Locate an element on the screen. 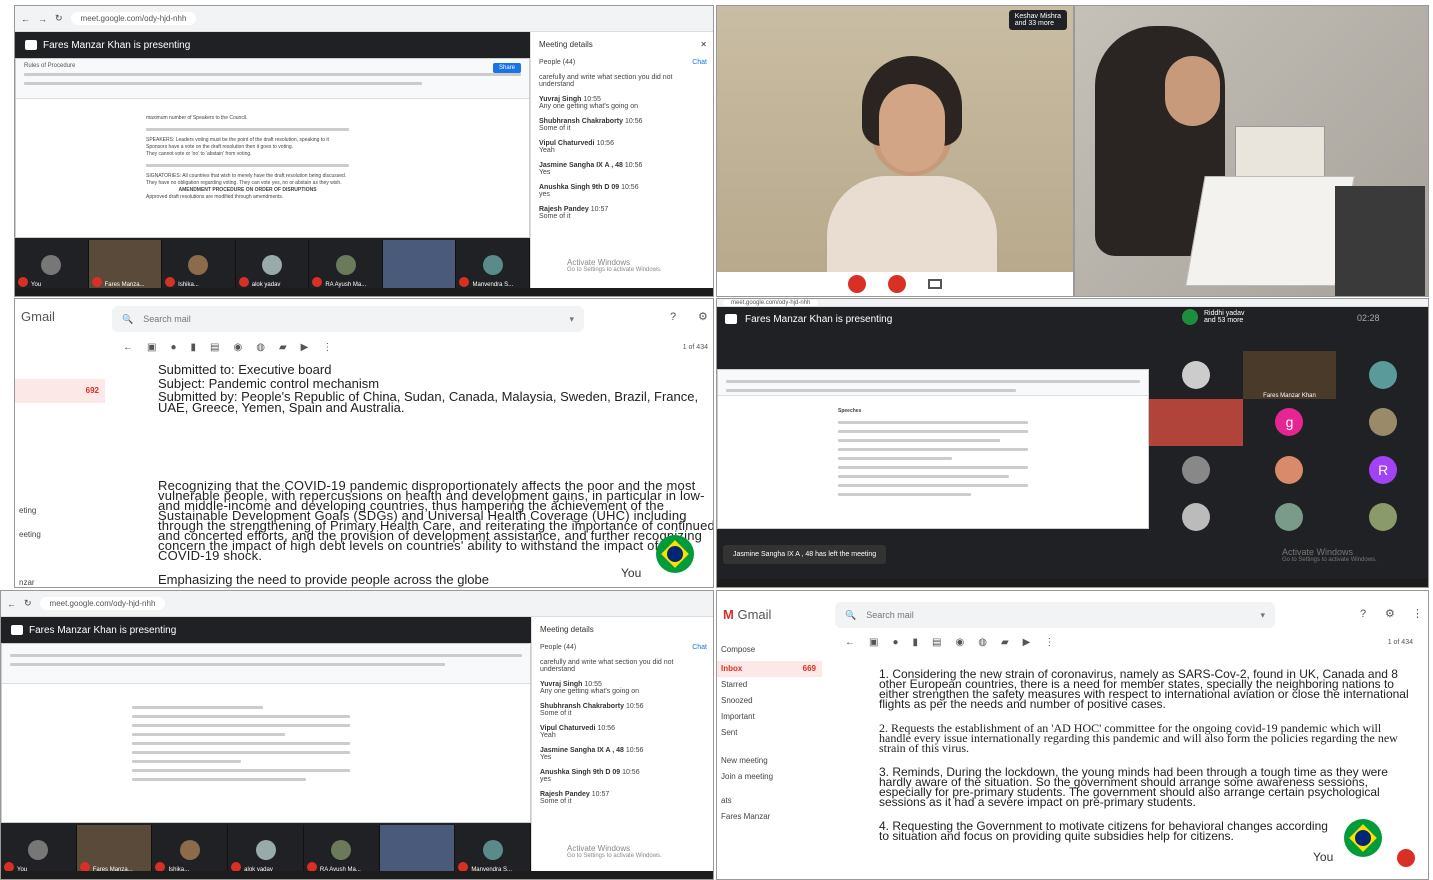  close-icon: ✕ is located at coordinates (703, 44).